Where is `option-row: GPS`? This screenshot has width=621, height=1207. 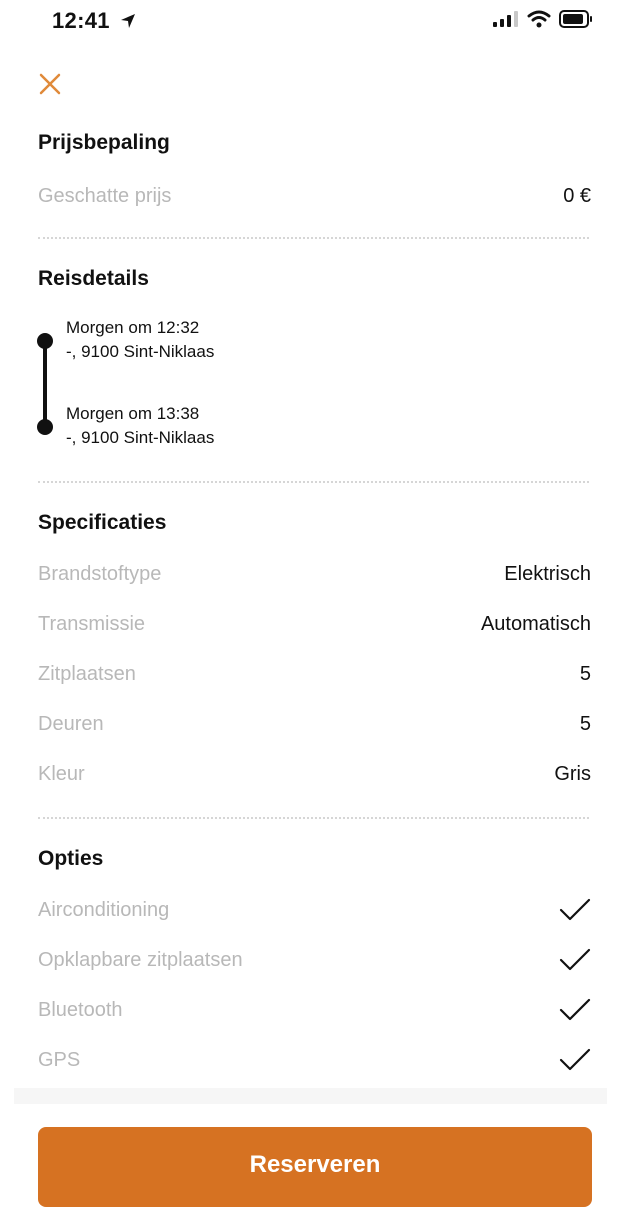
option-row: GPS is located at coordinates (314, 1060).